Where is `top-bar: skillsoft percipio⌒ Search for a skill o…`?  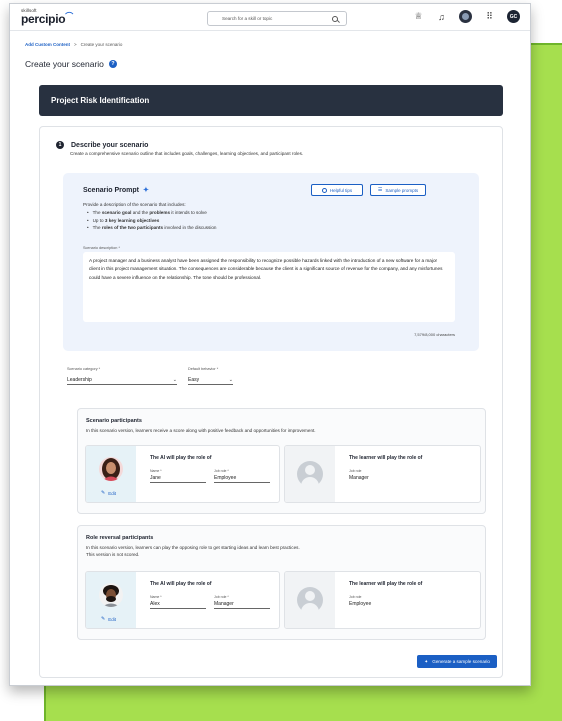 top-bar: skillsoft percipio⌒ Search for a skill o… is located at coordinates (270, 17).